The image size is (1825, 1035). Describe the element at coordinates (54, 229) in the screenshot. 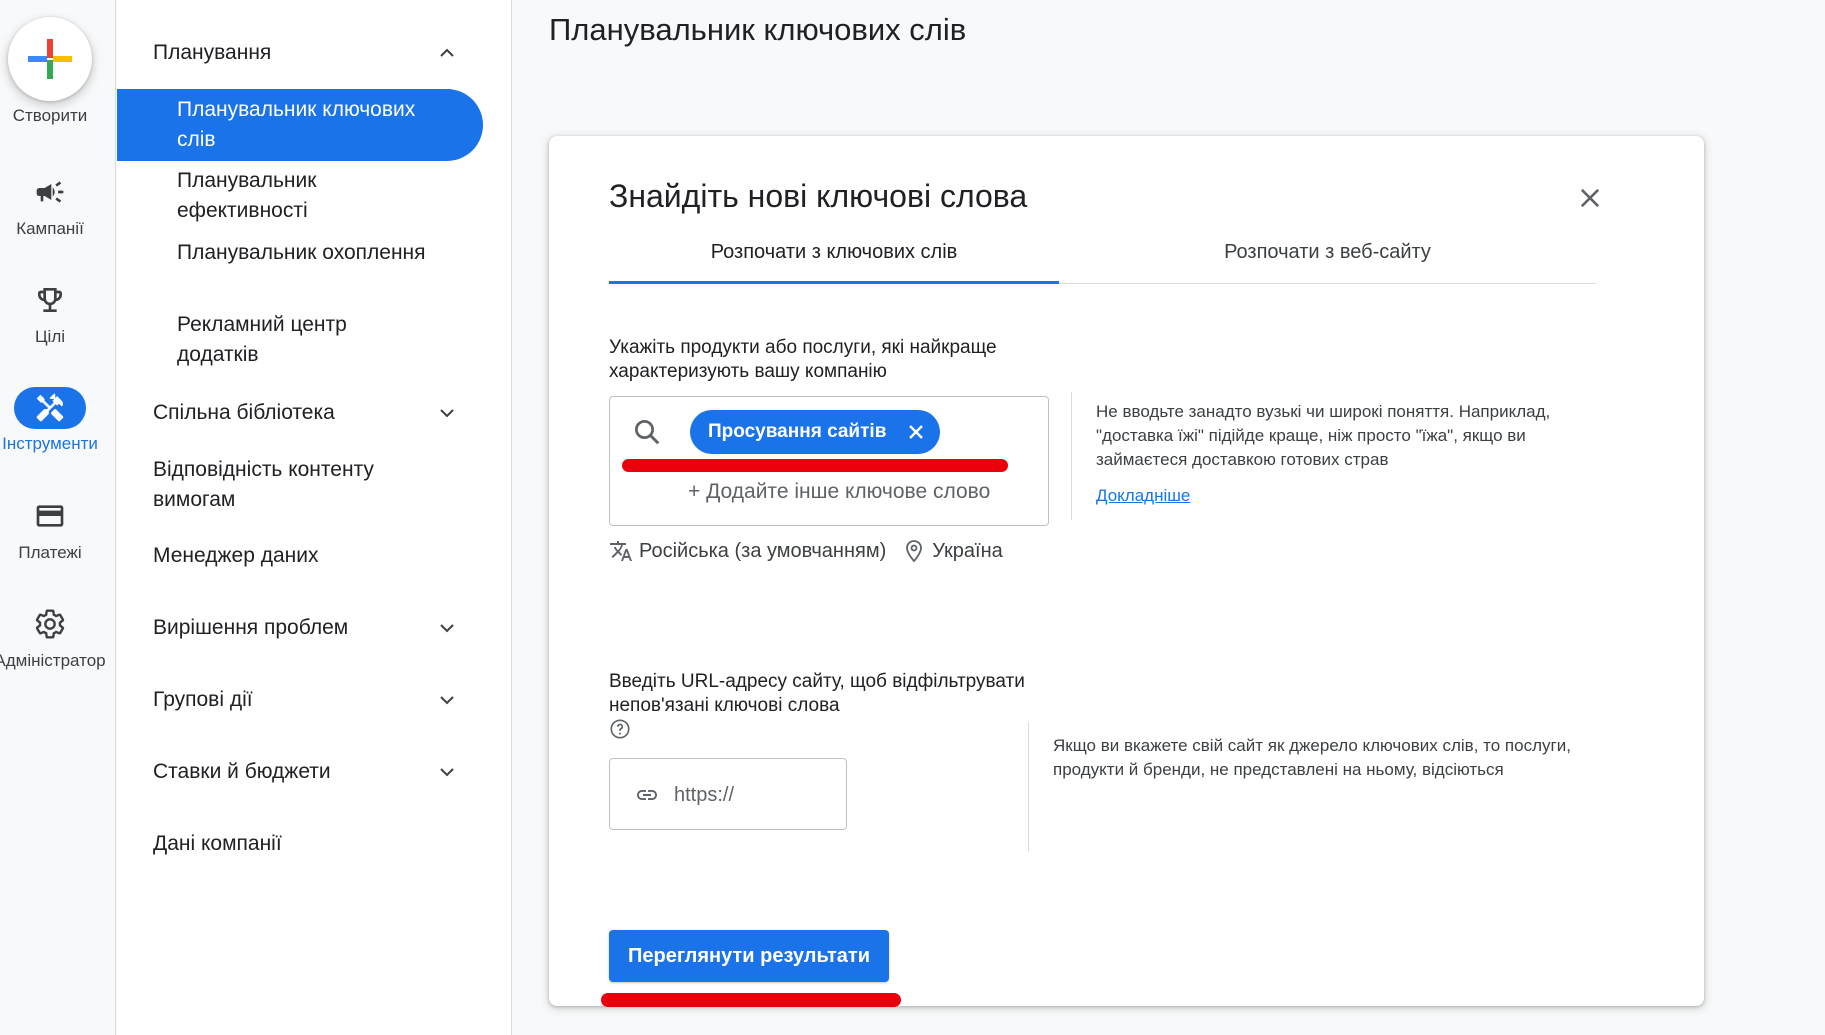

I see `rail-label-campaigns: Кампанії` at that location.